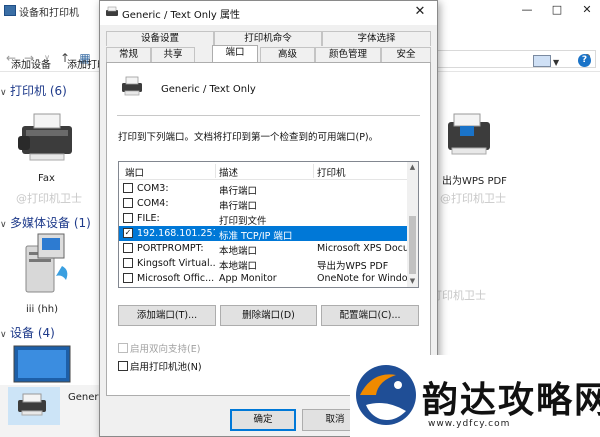 The image size is (600, 437). What do you see at coordinates (181, 15) in the screenshot?
I see `dialog-title: Generic / Text Only 属性` at bounding box center [181, 15].